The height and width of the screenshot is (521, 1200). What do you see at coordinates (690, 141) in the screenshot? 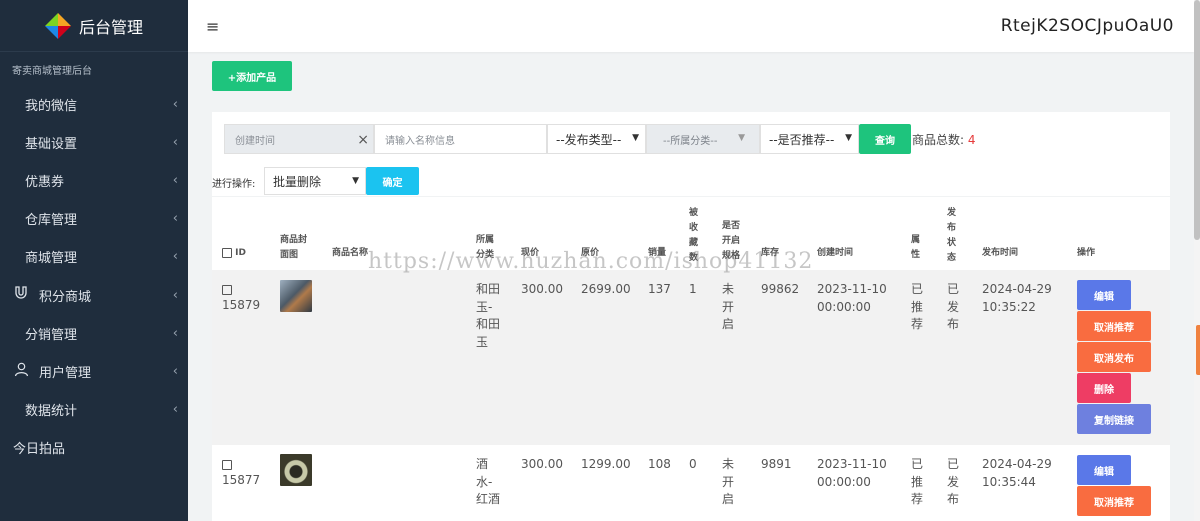
I see `category-value: --所属分类--` at bounding box center [690, 141].